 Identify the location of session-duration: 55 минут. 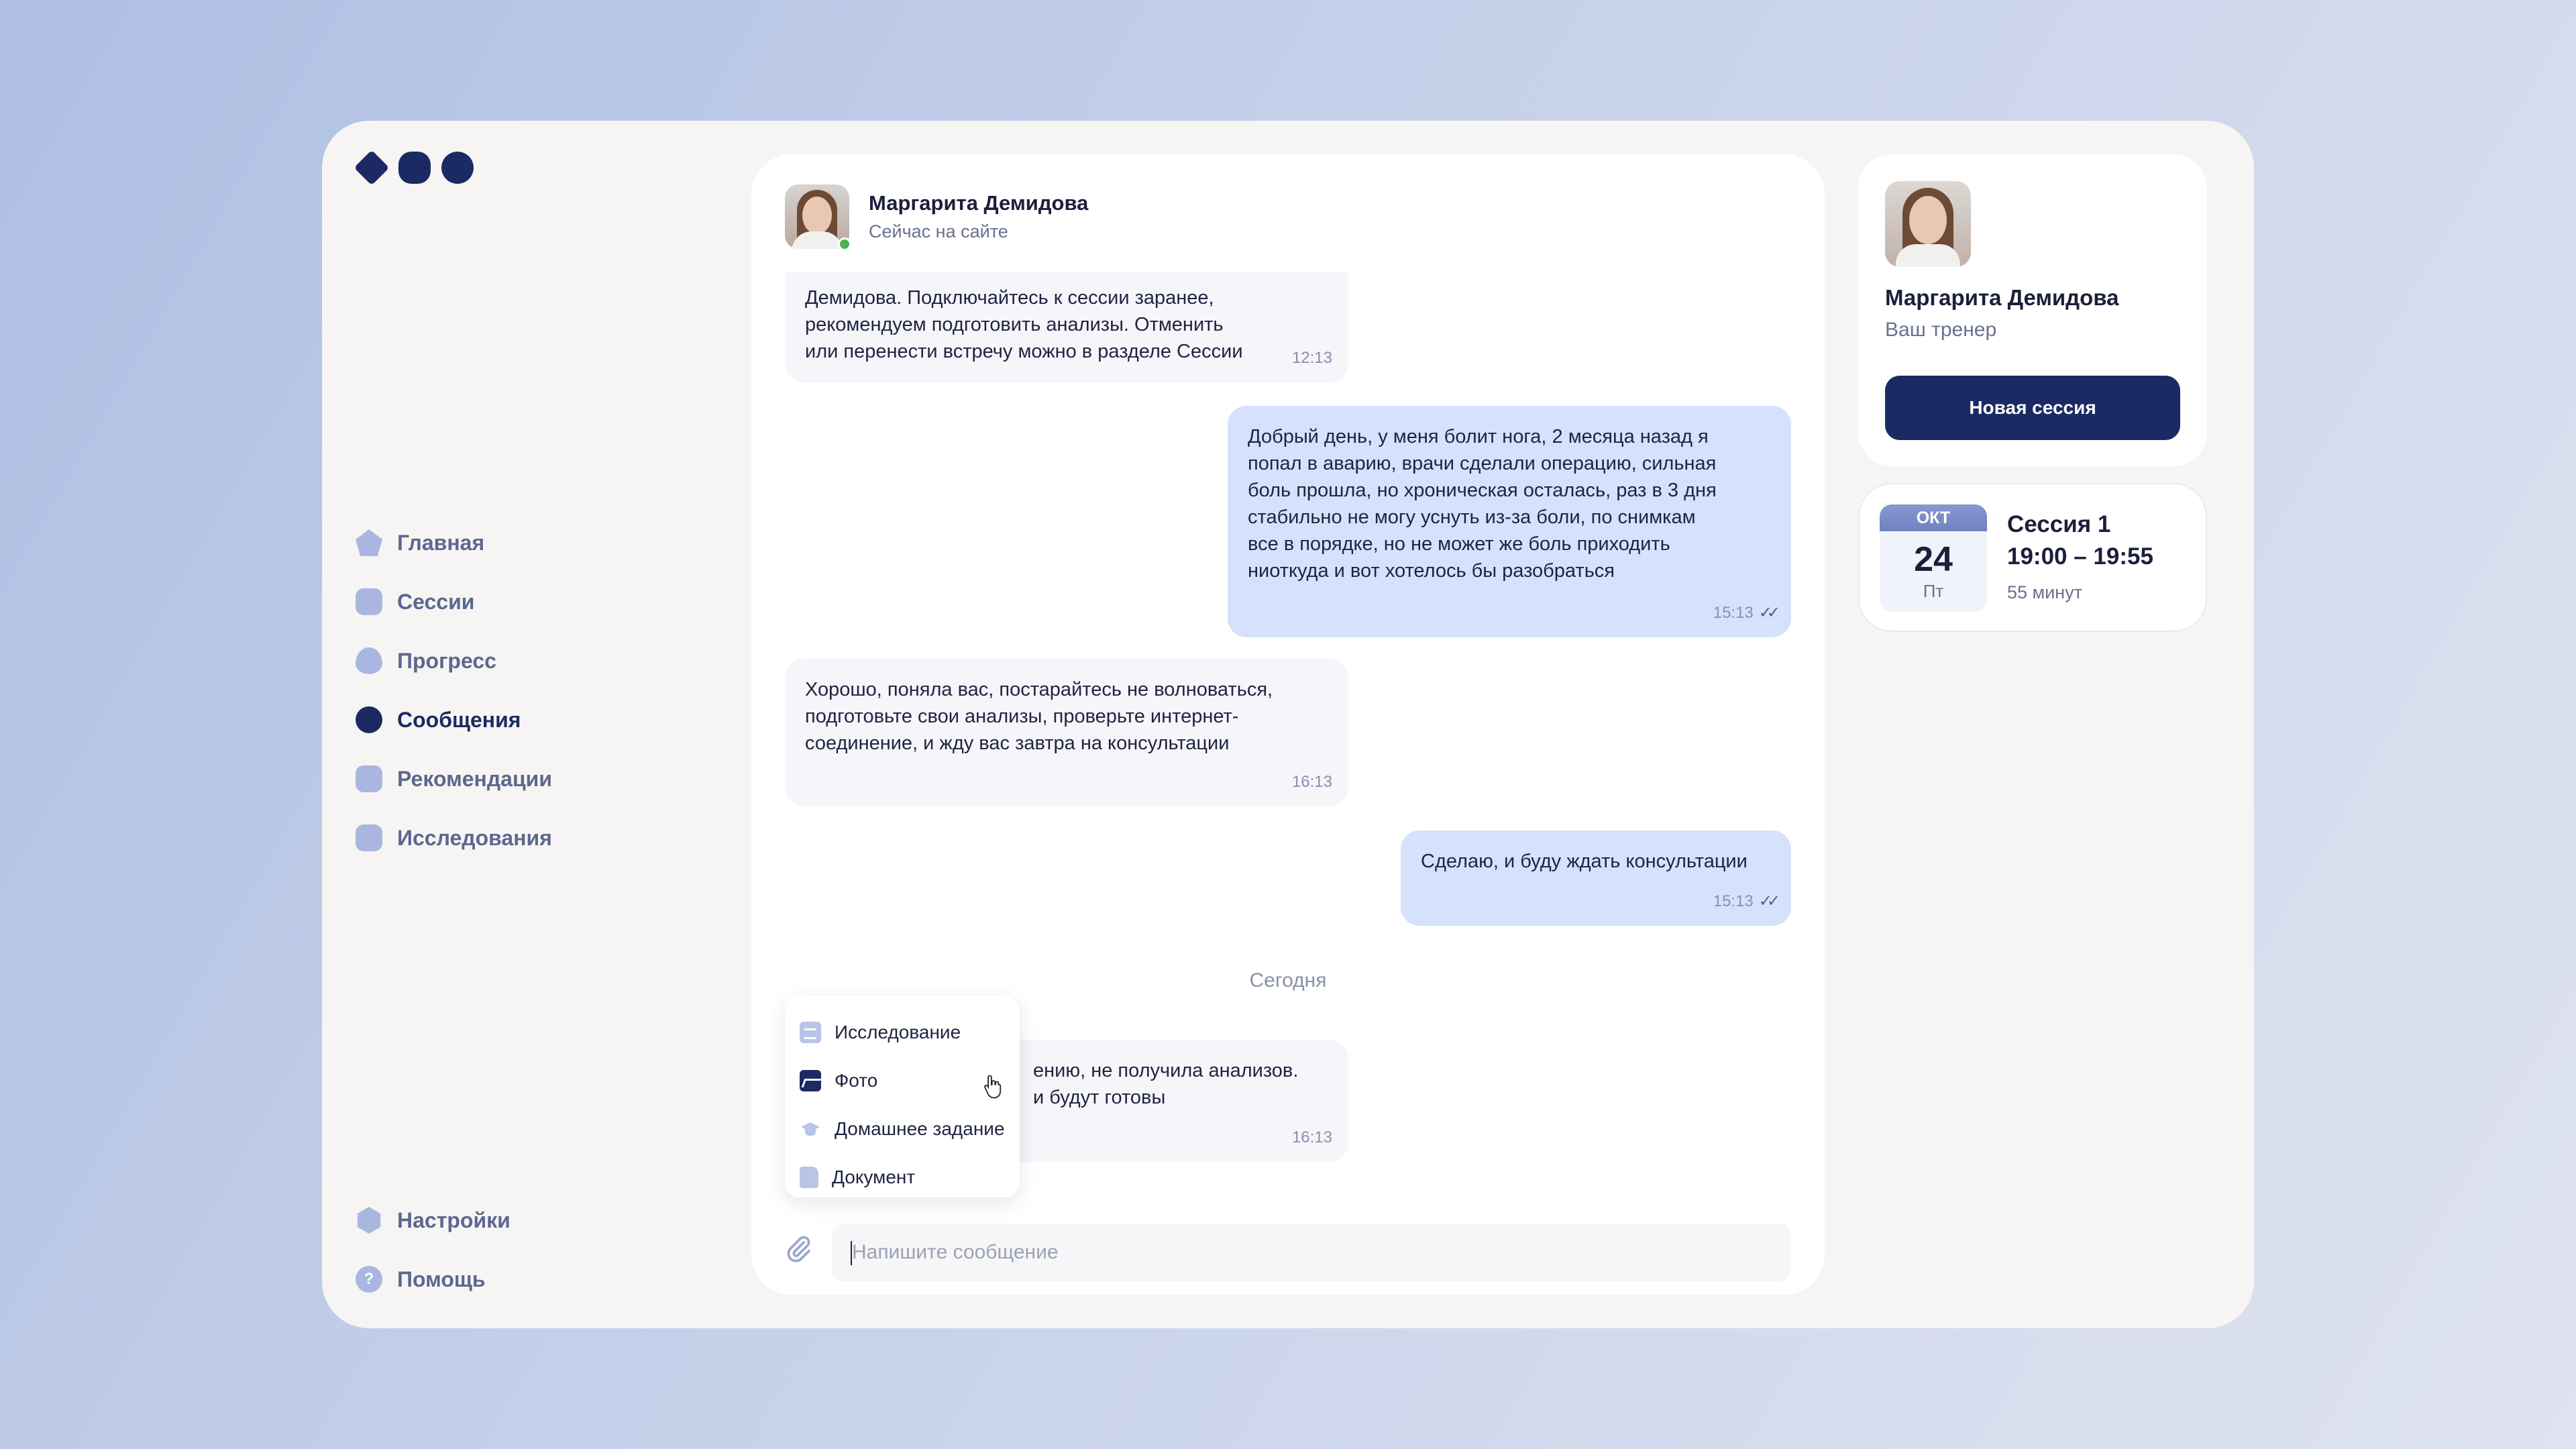
(2044, 592).